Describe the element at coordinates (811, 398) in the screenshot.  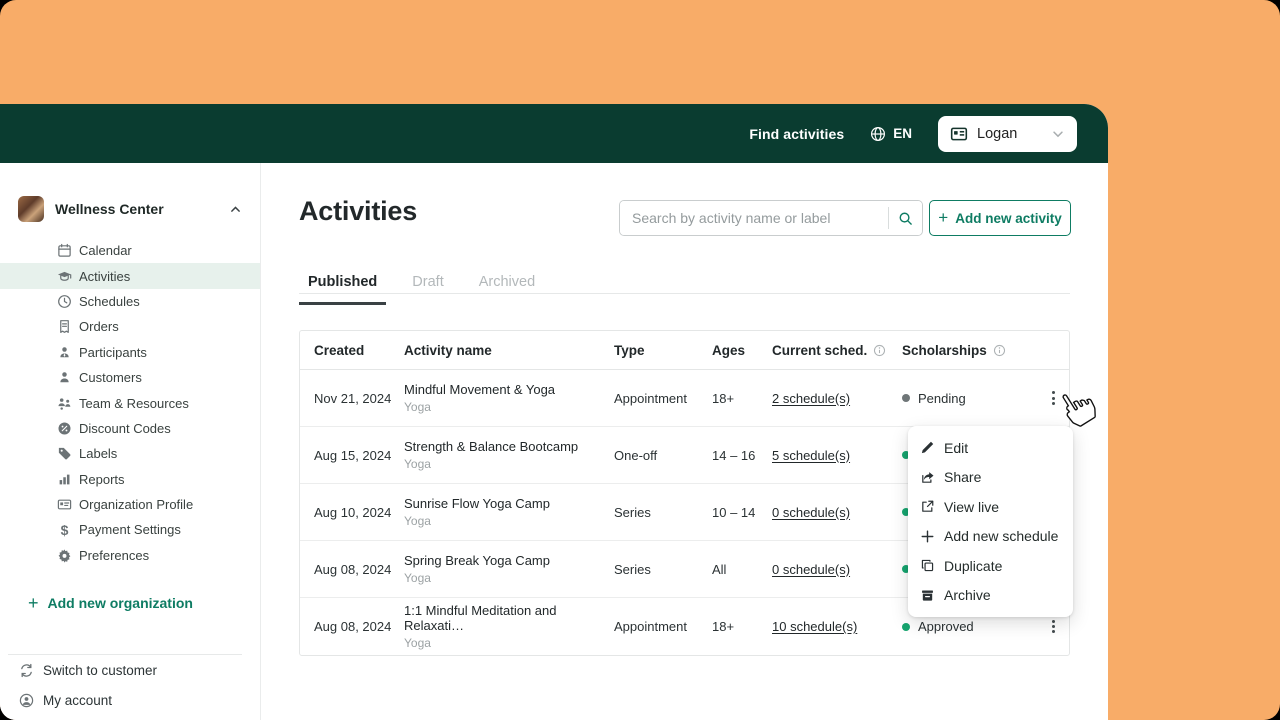
I see `schedules-link: 2 schedule(s)` at that location.